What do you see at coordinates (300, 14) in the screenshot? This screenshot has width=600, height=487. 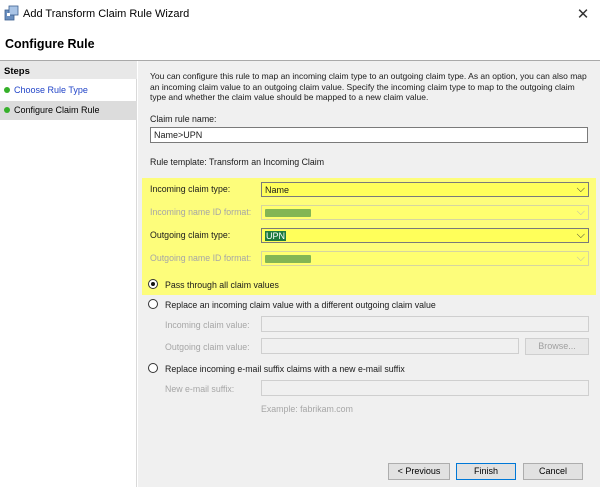 I see `title-bar: Add Transform Claim Rule Wizard ✕` at bounding box center [300, 14].